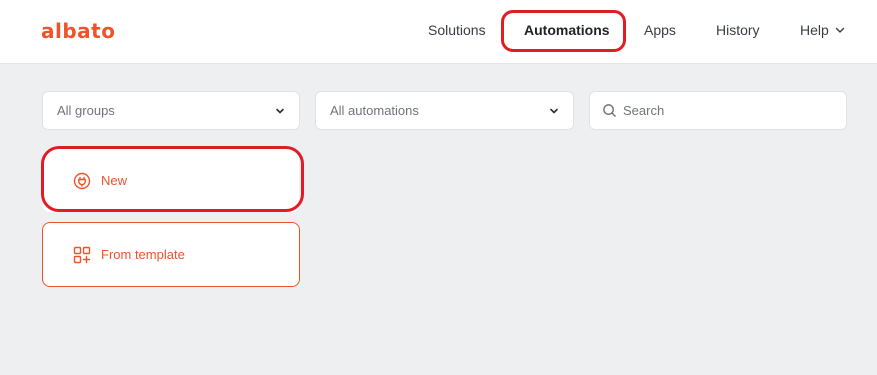 The height and width of the screenshot is (375, 877). What do you see at coordinates (171, 180) in the screenshot?
I see `new-automation-button: New` at bounding box center [171, 180].